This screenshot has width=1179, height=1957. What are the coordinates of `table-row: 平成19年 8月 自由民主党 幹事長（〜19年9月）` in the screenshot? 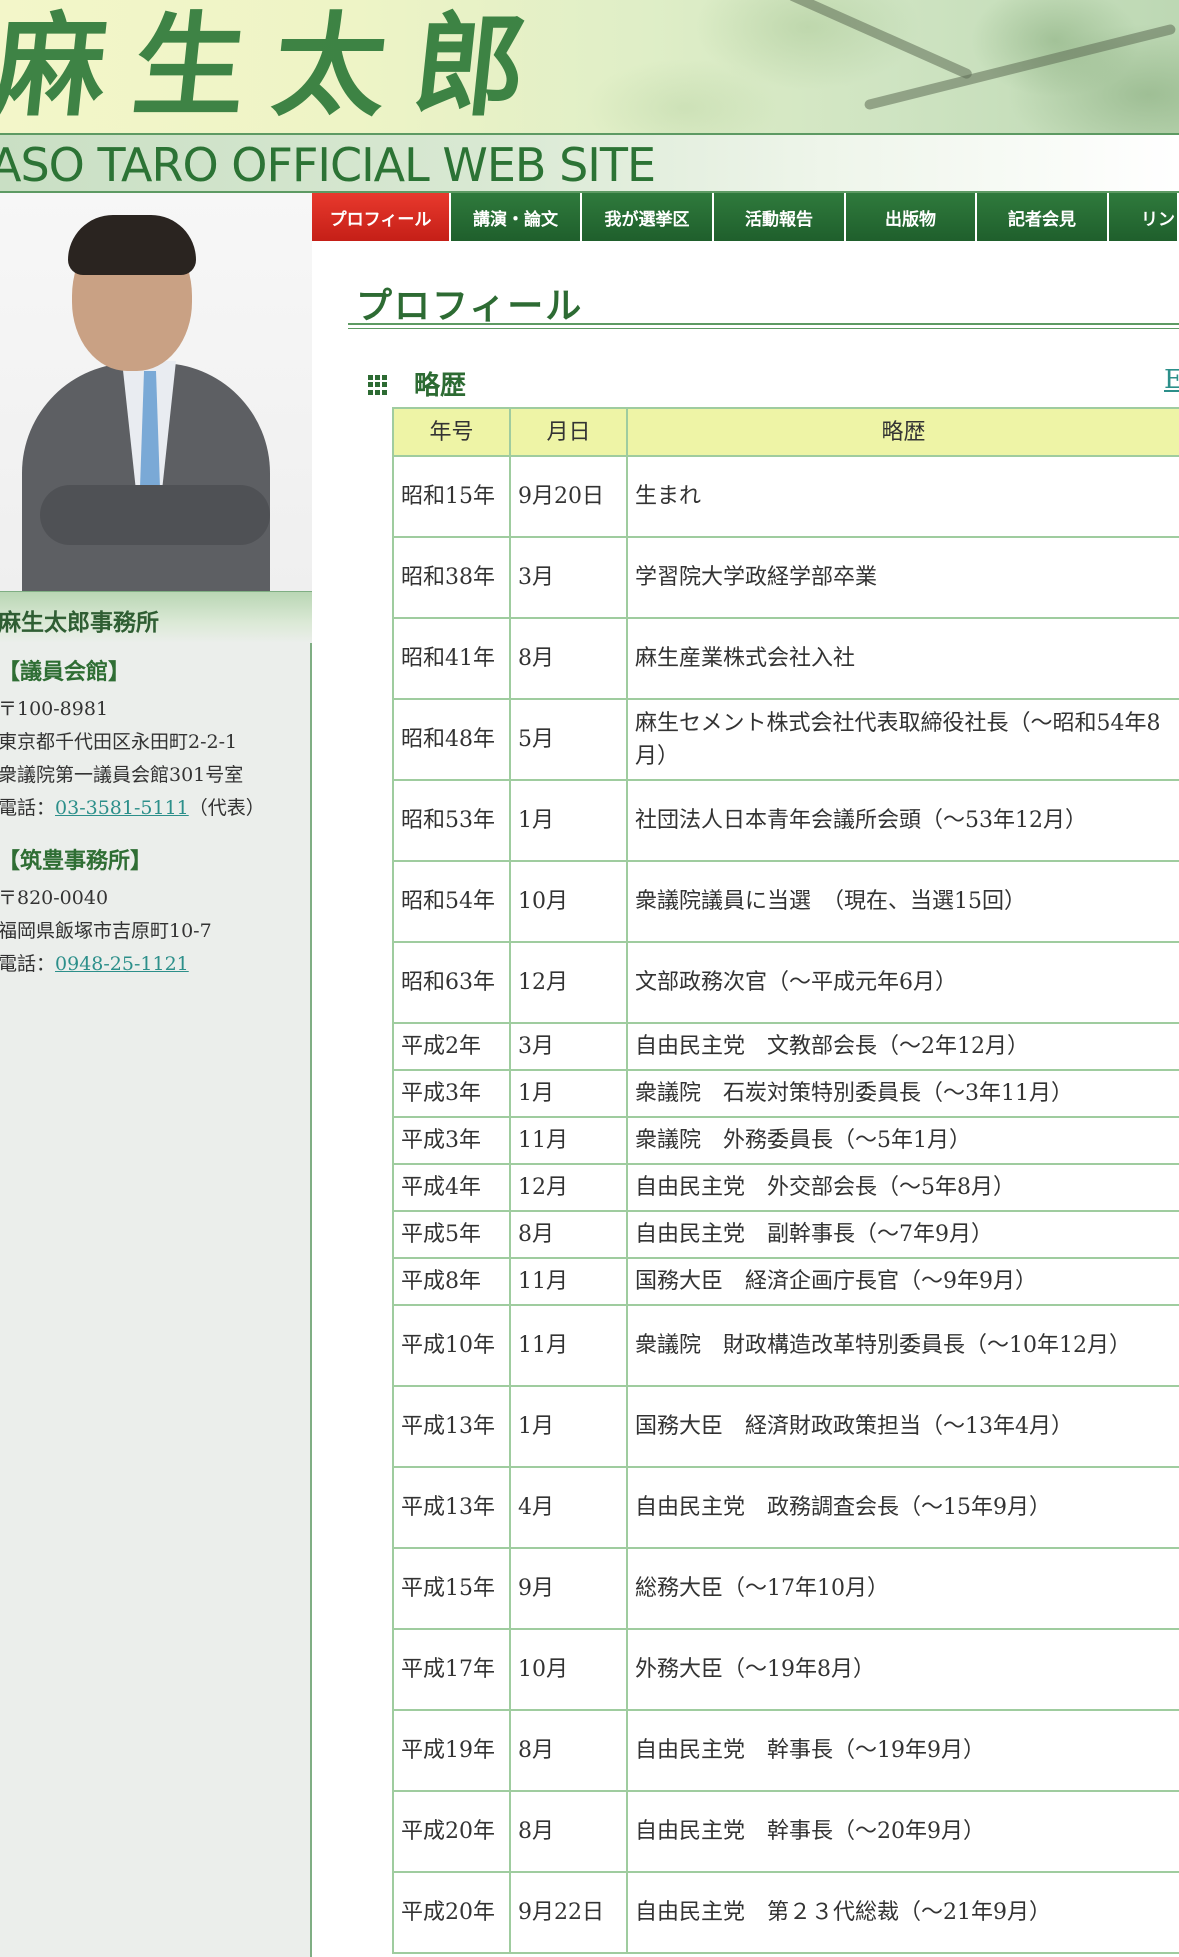 It's located at (785, 1750).